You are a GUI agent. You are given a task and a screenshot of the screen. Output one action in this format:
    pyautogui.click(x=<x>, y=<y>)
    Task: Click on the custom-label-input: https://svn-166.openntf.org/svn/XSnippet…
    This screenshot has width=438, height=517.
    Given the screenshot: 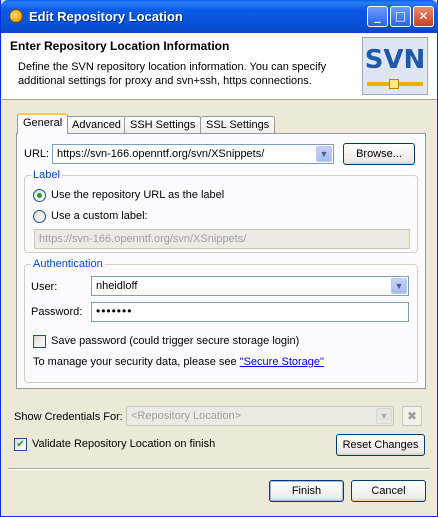 What is the action you would take?
    pyautogui.click(x=222, y=239)
    